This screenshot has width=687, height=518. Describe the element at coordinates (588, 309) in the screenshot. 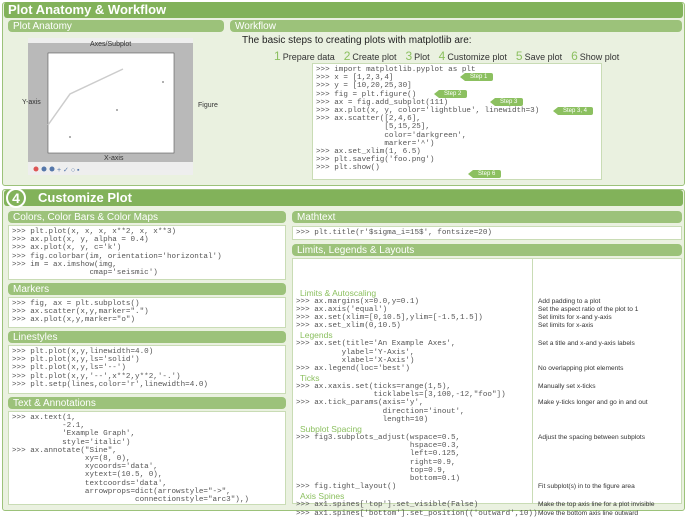

I see `row-description: Set the aspect ratio of the plot to 1` at that location.